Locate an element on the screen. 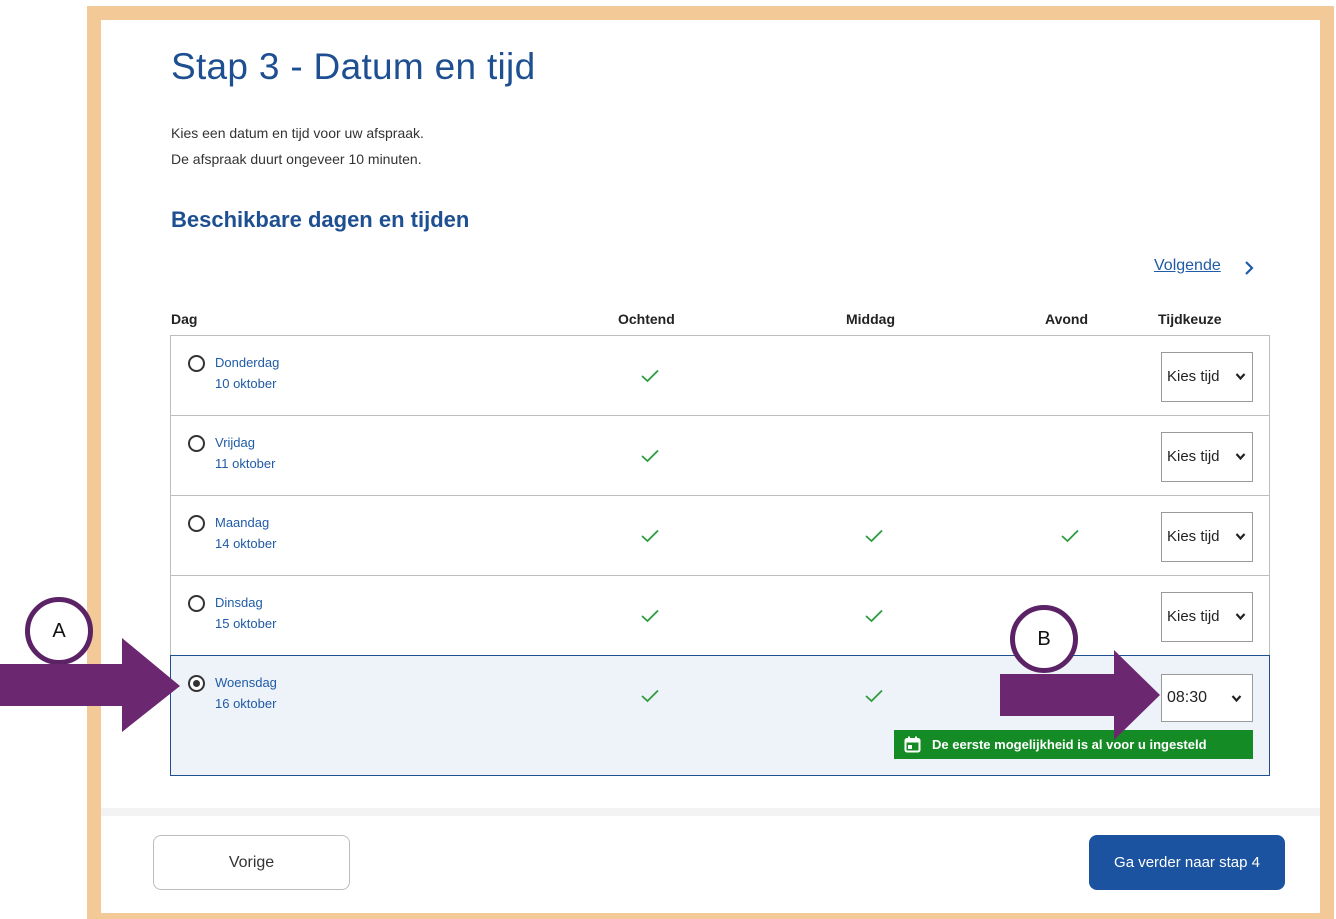 The image size is (1336, 919). column-header-afternoon: Middag is located at coordinates (870, 319).